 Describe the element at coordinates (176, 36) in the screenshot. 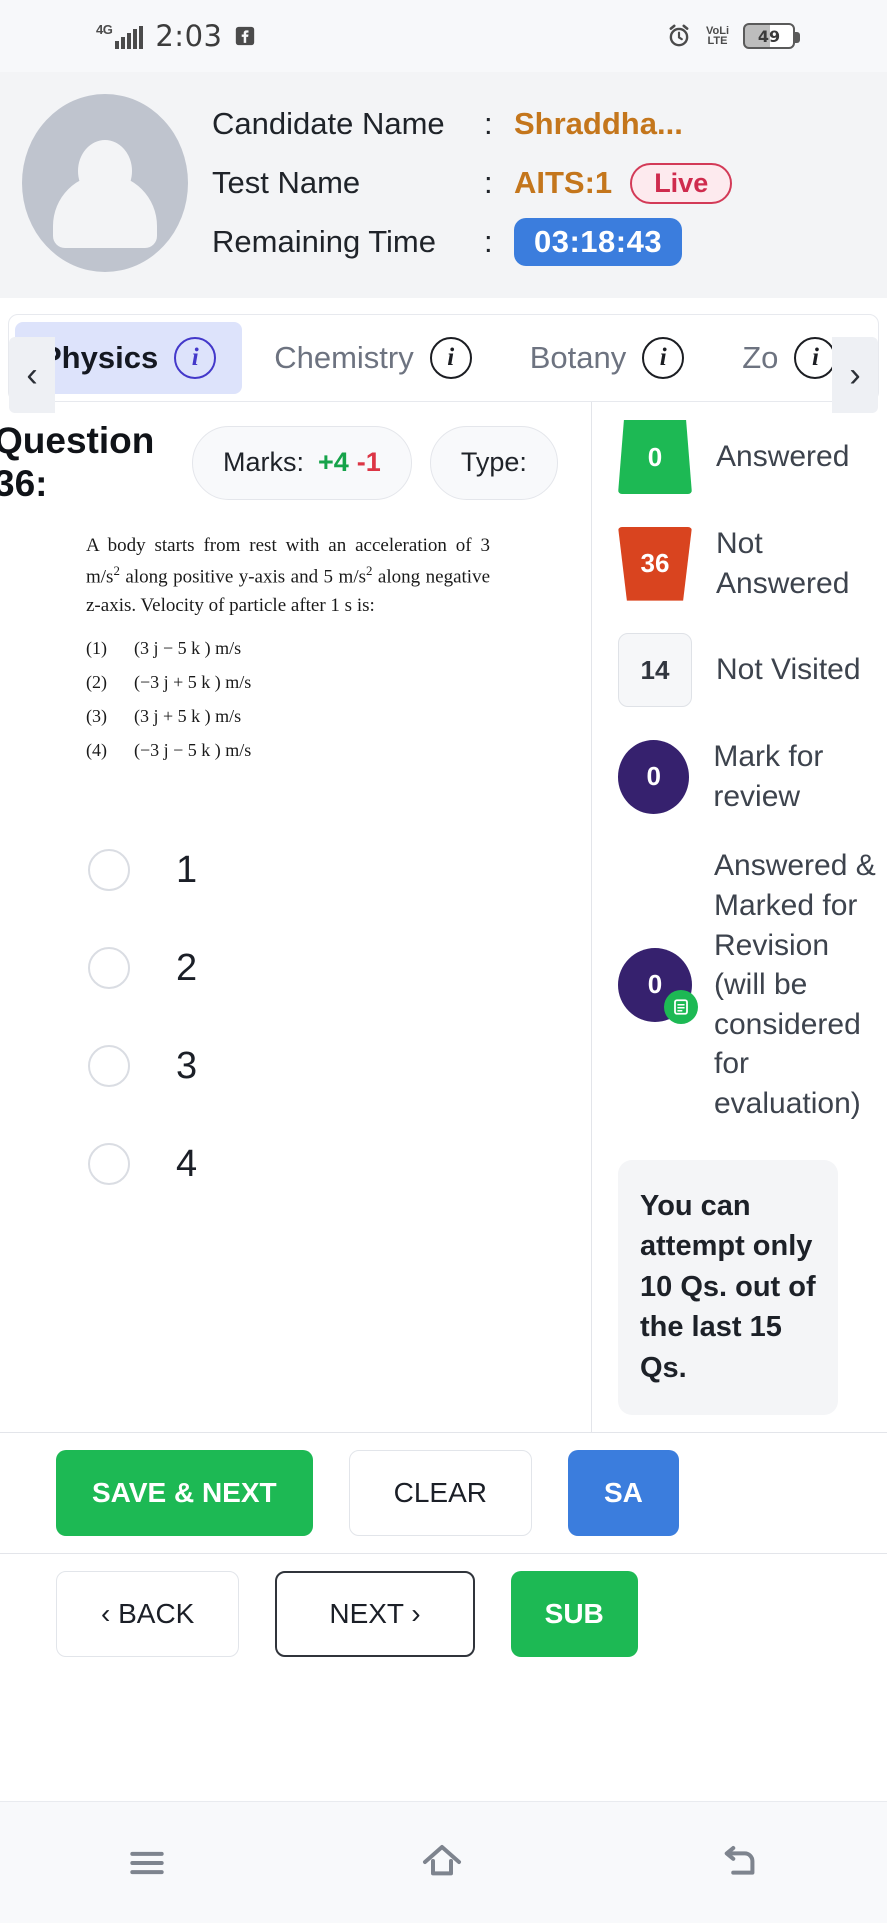

I see `status-bar-left: 4G 2:03` at that location.